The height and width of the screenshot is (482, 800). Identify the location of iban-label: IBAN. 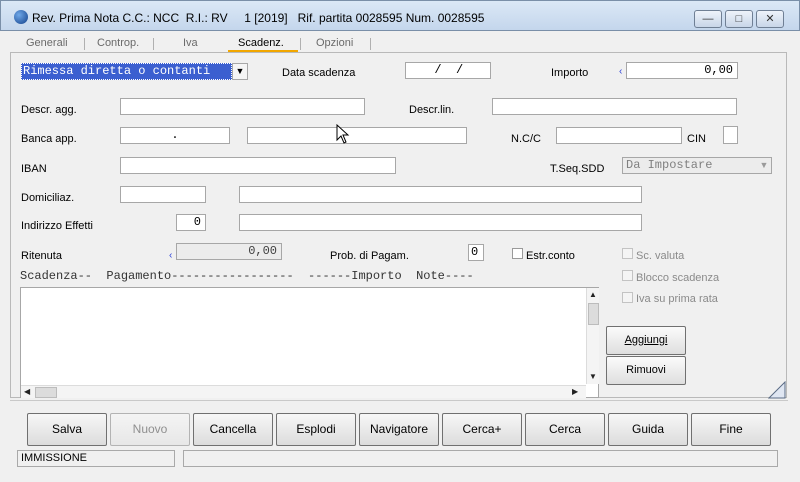
(34, 169).